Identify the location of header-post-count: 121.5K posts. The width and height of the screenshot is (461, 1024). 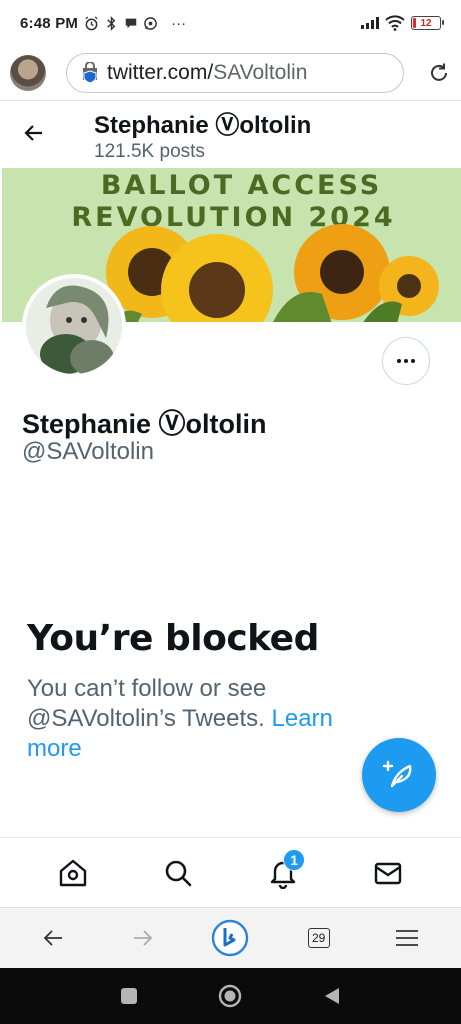
(149, 151).